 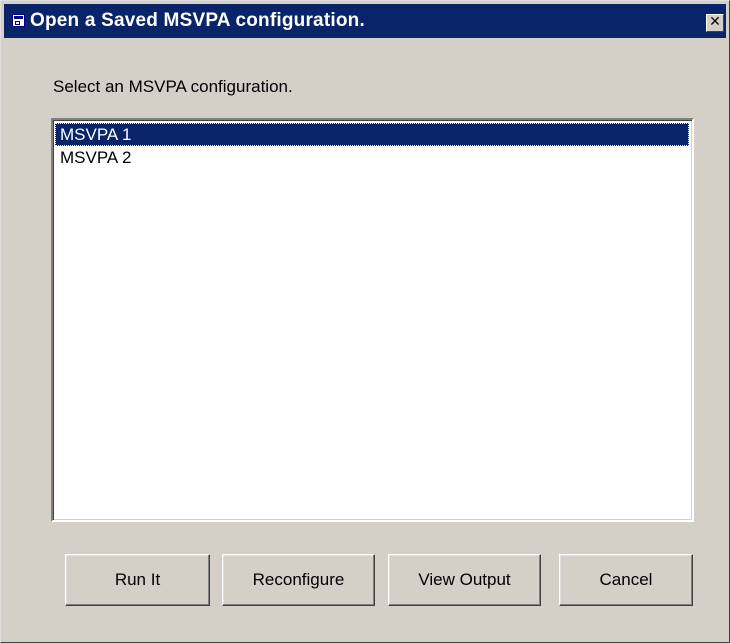 I want to click on reconfigure-button: Reconfigure, so click(x=298, y=580).